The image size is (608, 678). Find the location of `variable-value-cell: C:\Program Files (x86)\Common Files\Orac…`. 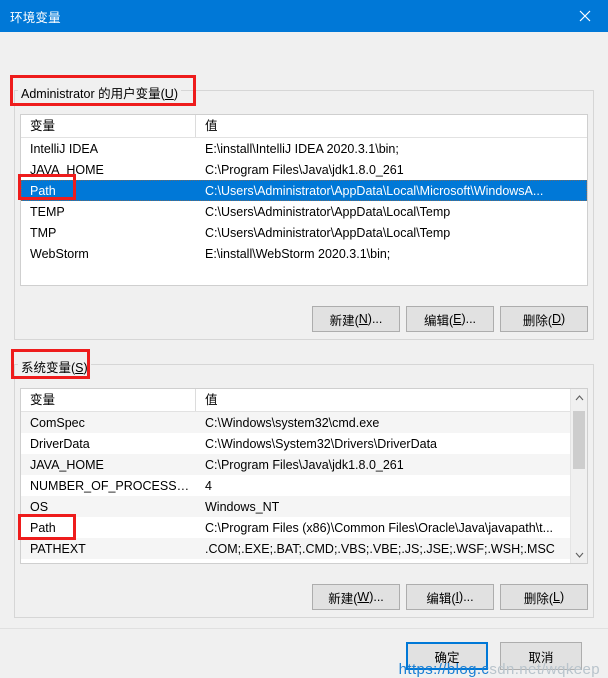

variable-value-cell: C:\Program Files (x86)\Common Files\Orac… is located at coordinates (379, 527).